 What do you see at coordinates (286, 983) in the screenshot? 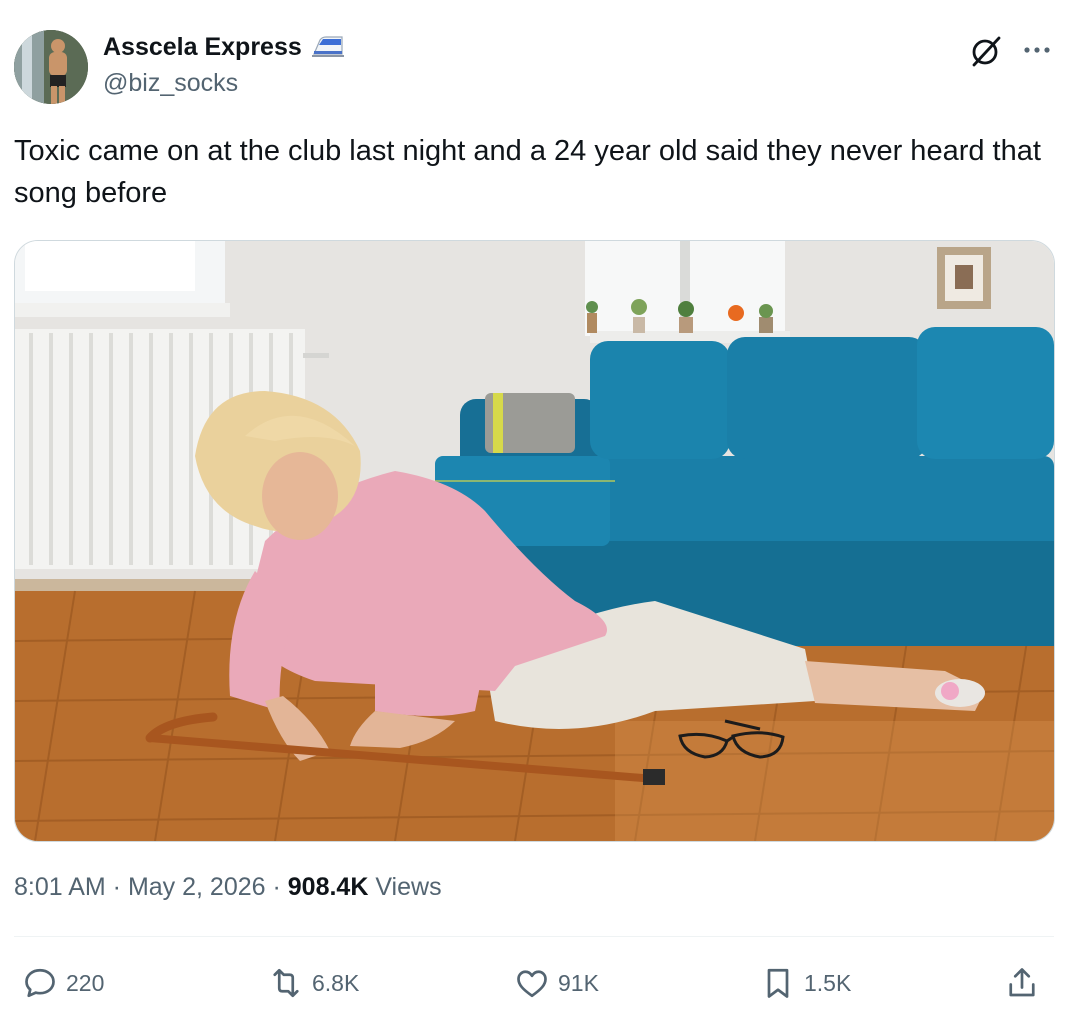
I see `repost-icon` at bounding box center [286, 983].